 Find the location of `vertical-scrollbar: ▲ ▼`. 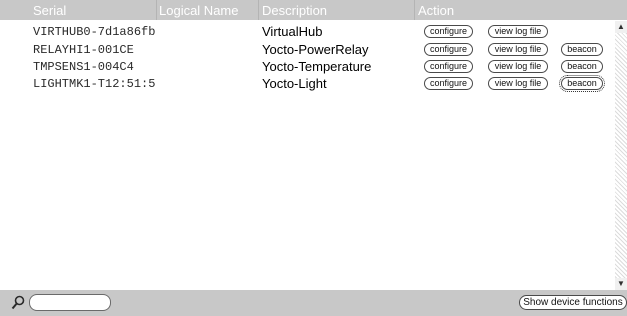

vertical-scrollbar: ▲ ▼ is located at coordinates (621, 155).